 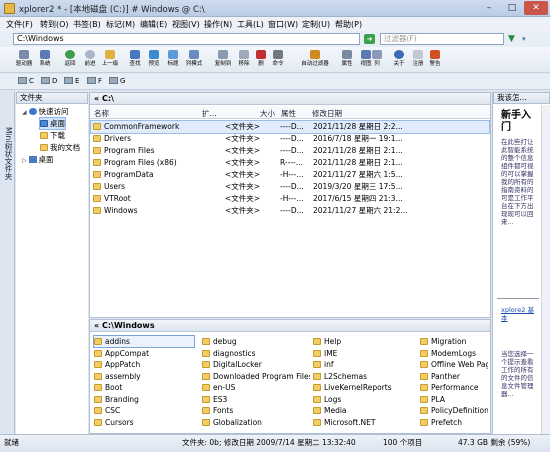 What do you see at coordinates (144, 364) in the screenshot?
I see `list-item: AppPatch` at bounding box center [144, 364].